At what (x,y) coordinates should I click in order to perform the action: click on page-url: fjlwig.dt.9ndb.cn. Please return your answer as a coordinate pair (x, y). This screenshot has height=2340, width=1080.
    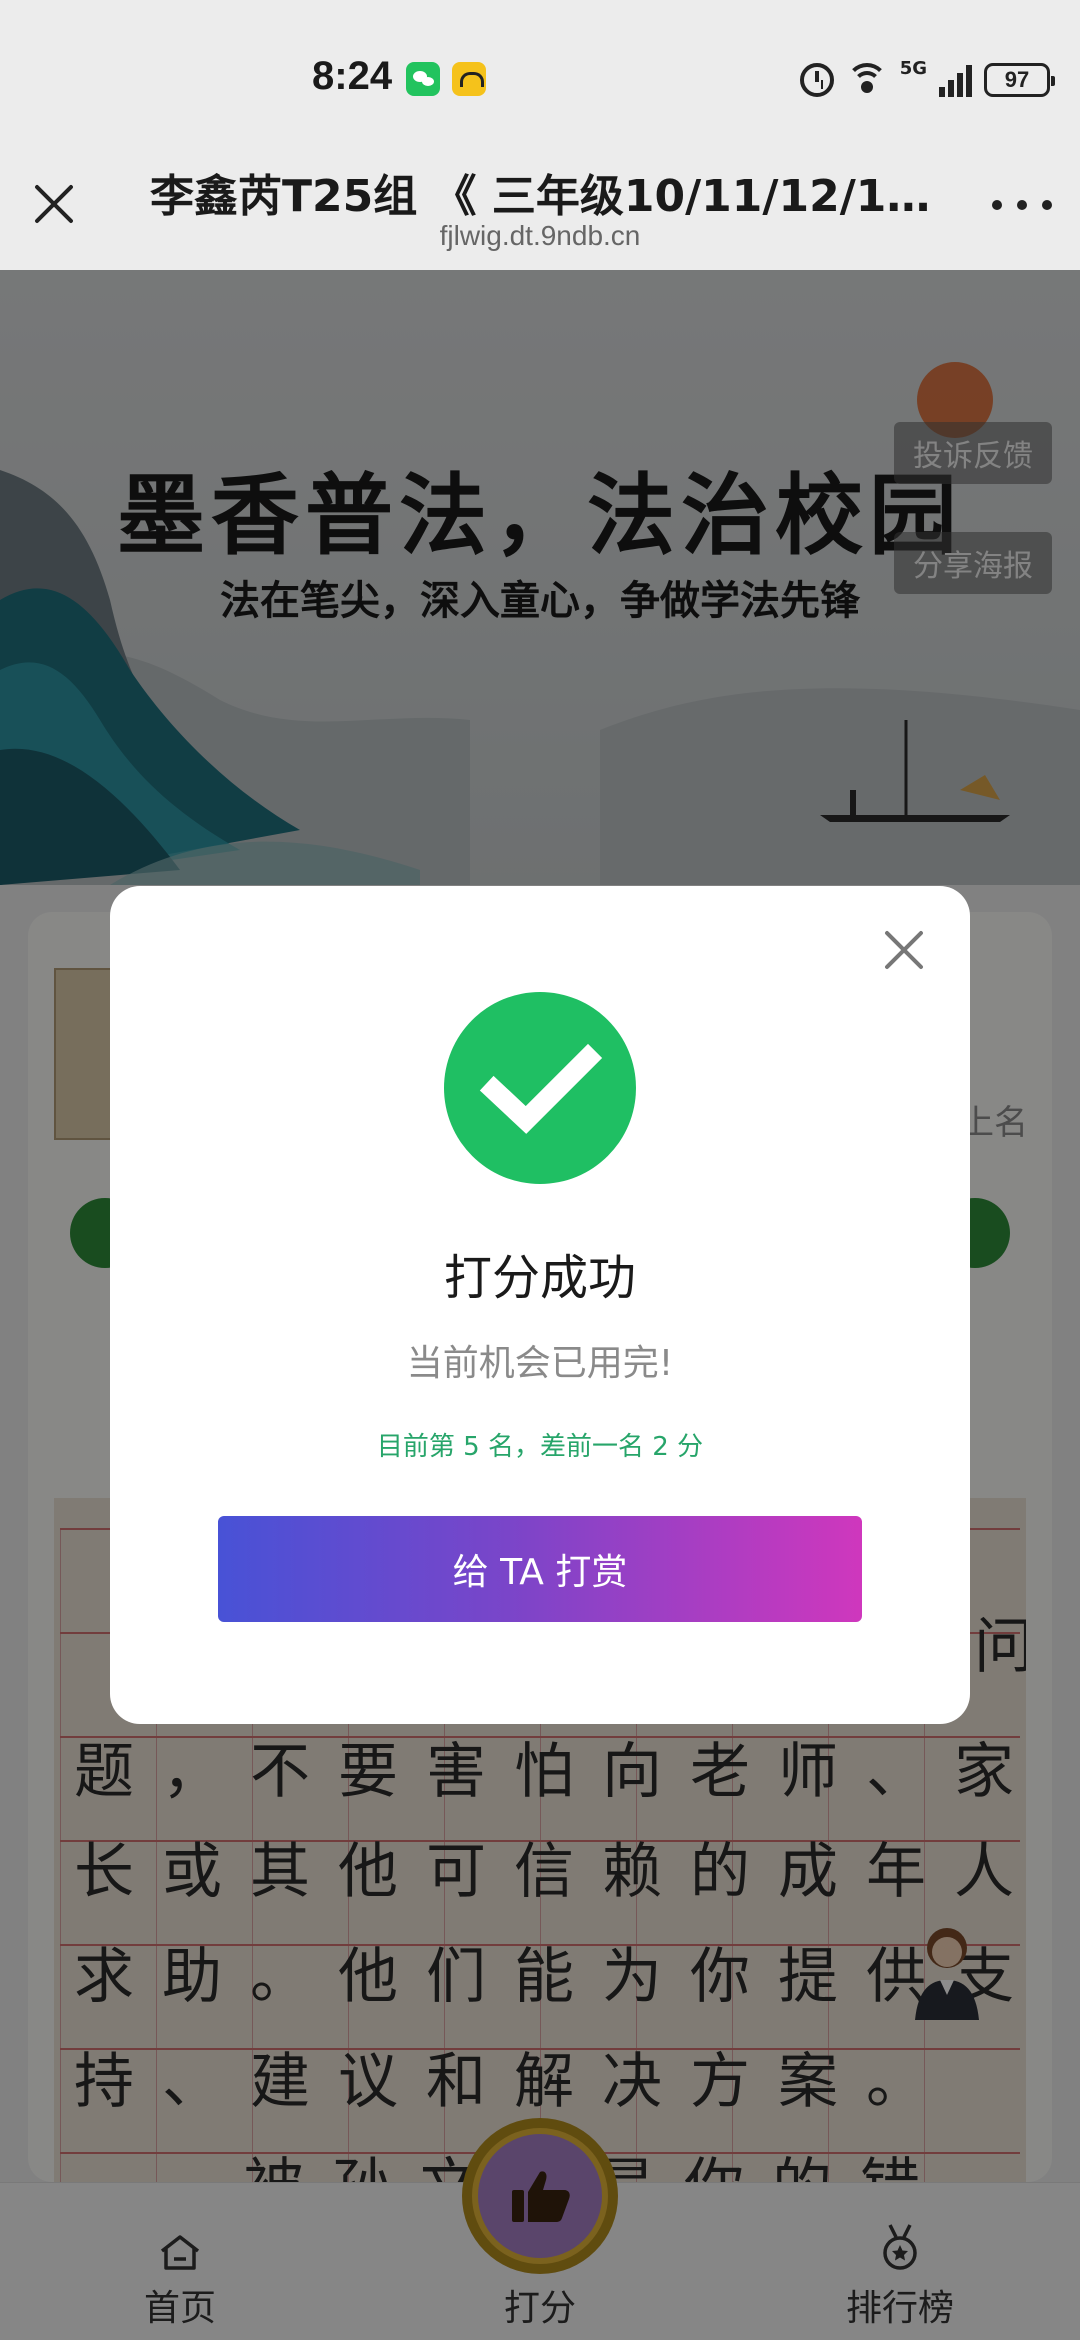
    Looking at the image, I should click on (540, 235).